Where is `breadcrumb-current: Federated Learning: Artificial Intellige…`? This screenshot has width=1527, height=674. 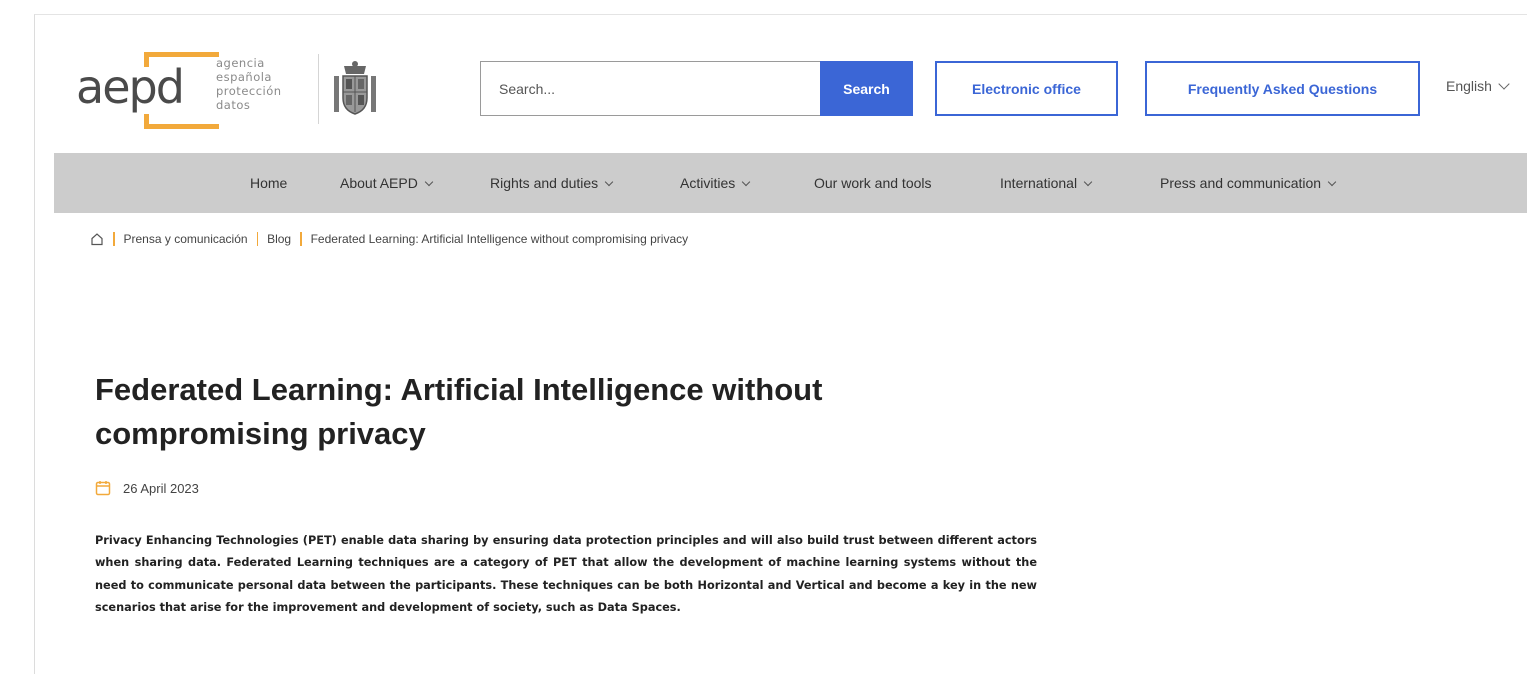 breadcrumb-current: Federated Learning: Artificial Intellige… is located at coordinates (499, 239).